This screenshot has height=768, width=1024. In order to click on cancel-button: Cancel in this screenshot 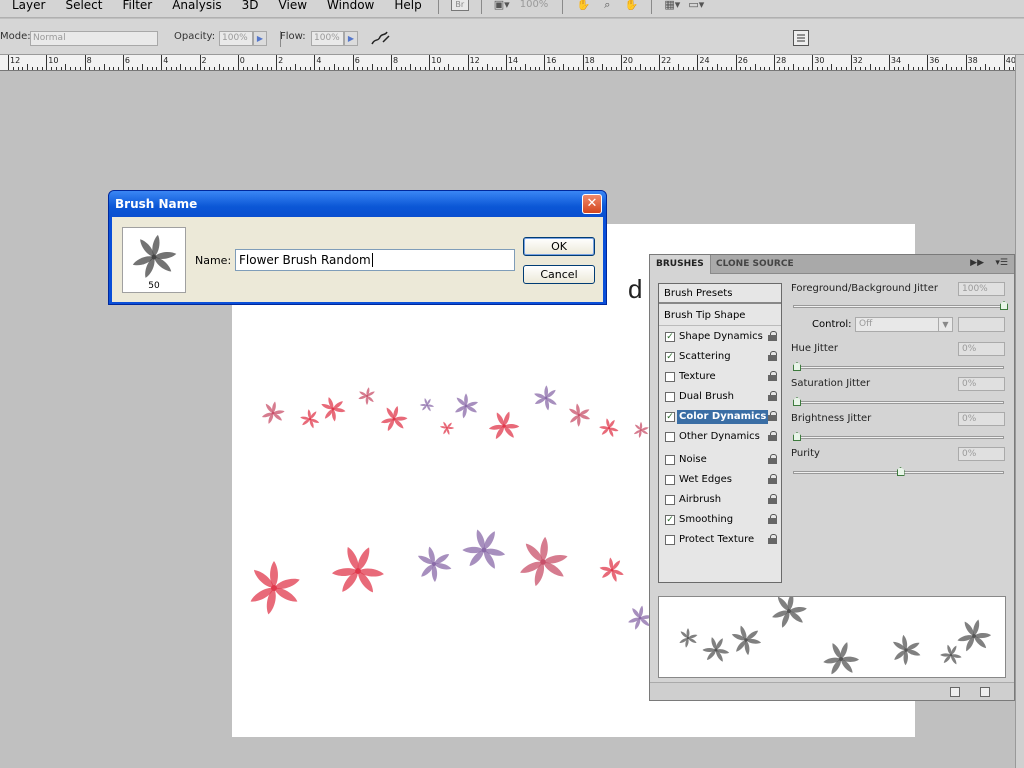, I will do `click(559, 274)`.